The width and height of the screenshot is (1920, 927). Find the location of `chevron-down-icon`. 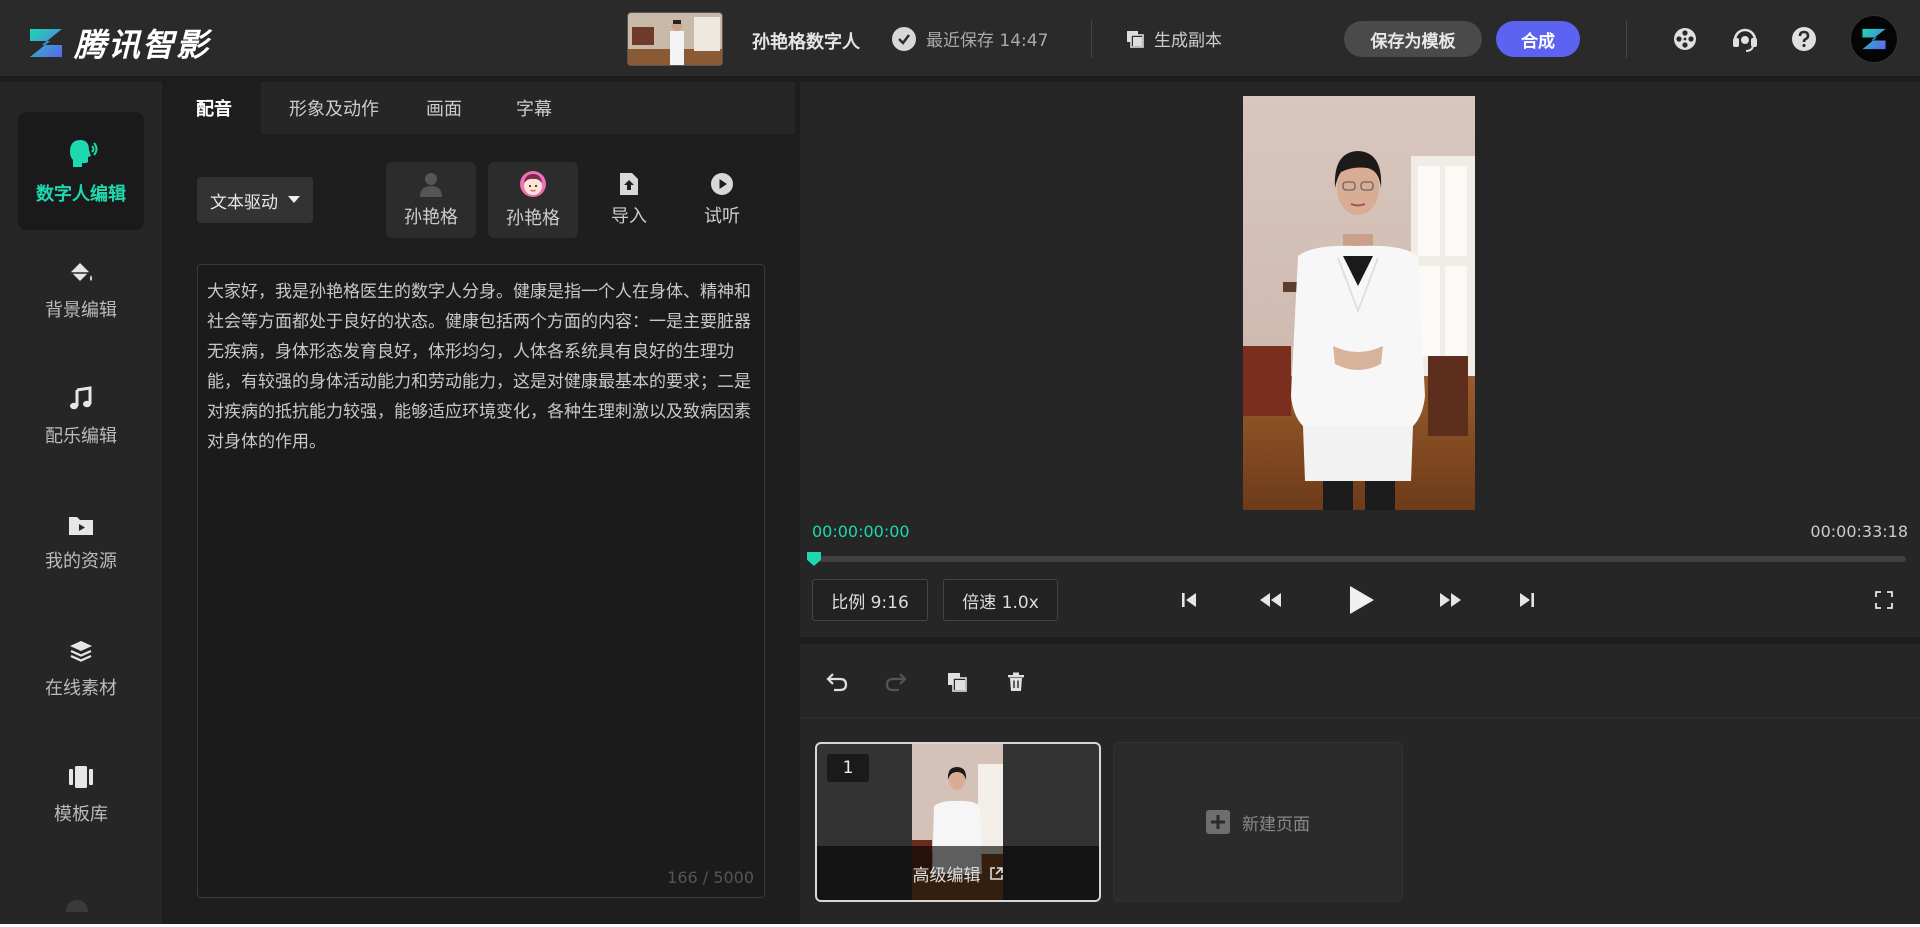

chevron-down-icon is located at coordinates (294, 199).